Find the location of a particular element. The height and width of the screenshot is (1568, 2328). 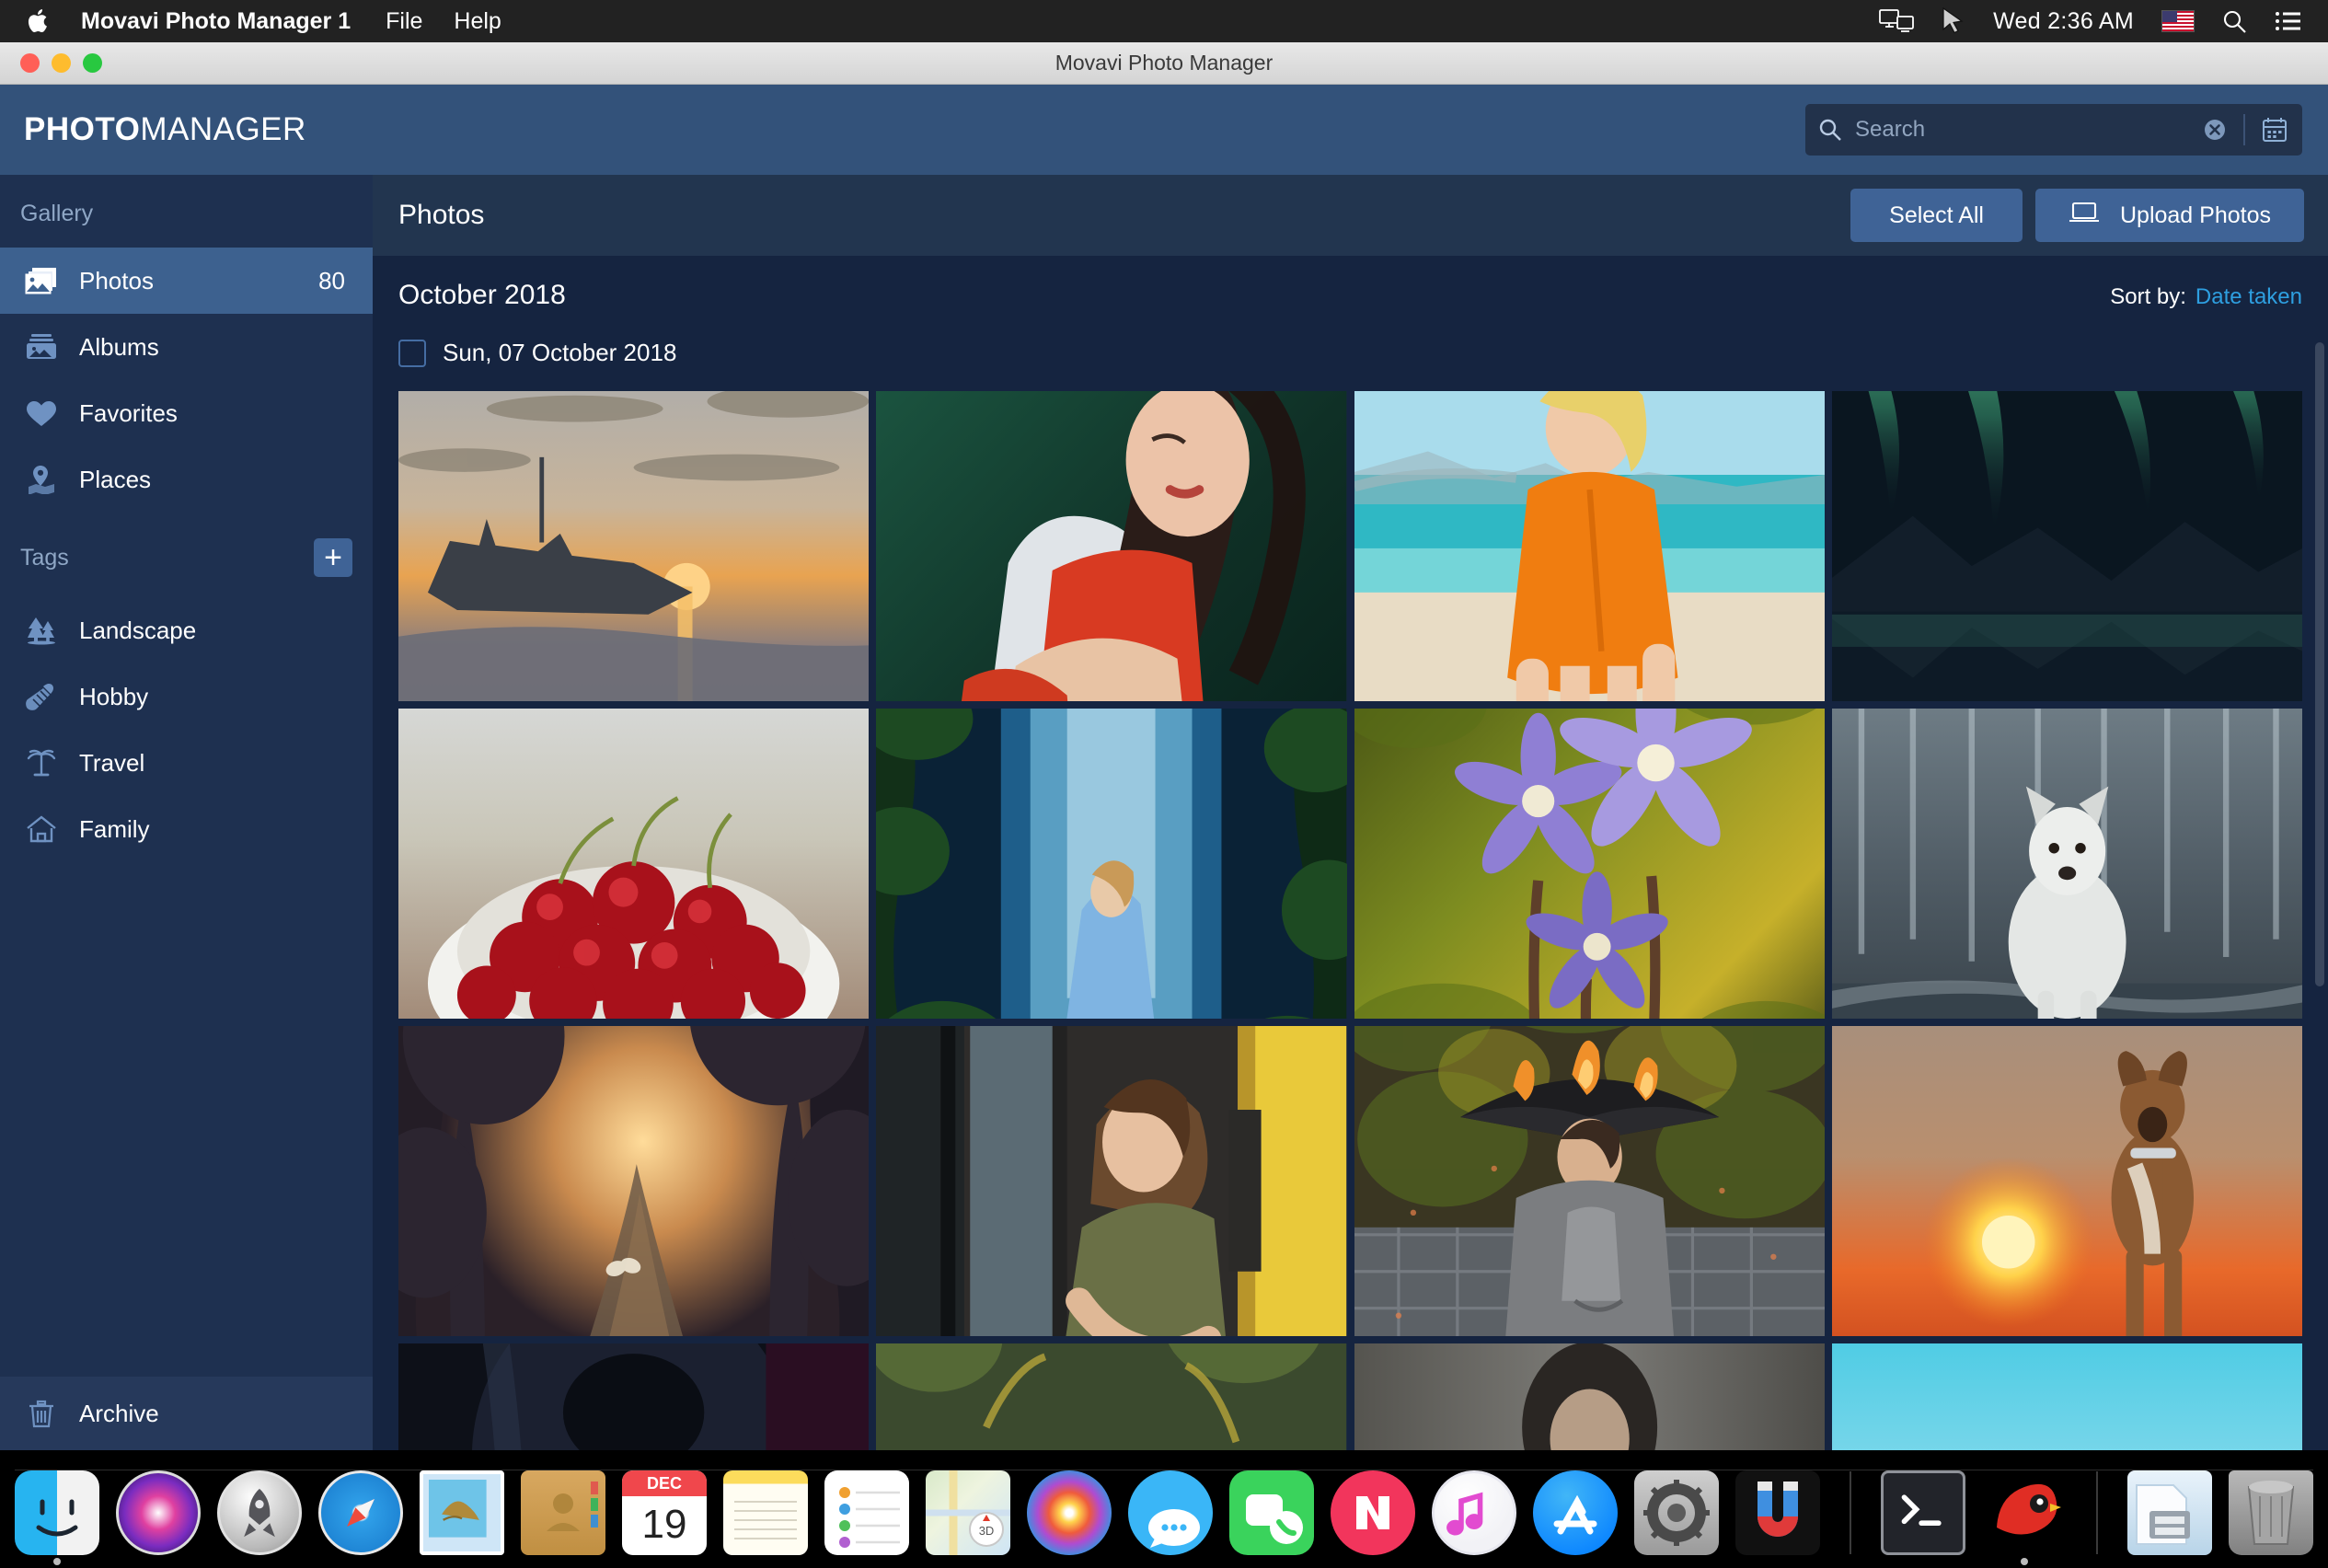

dock-item-reminders is located at coordinates (866, 1512).